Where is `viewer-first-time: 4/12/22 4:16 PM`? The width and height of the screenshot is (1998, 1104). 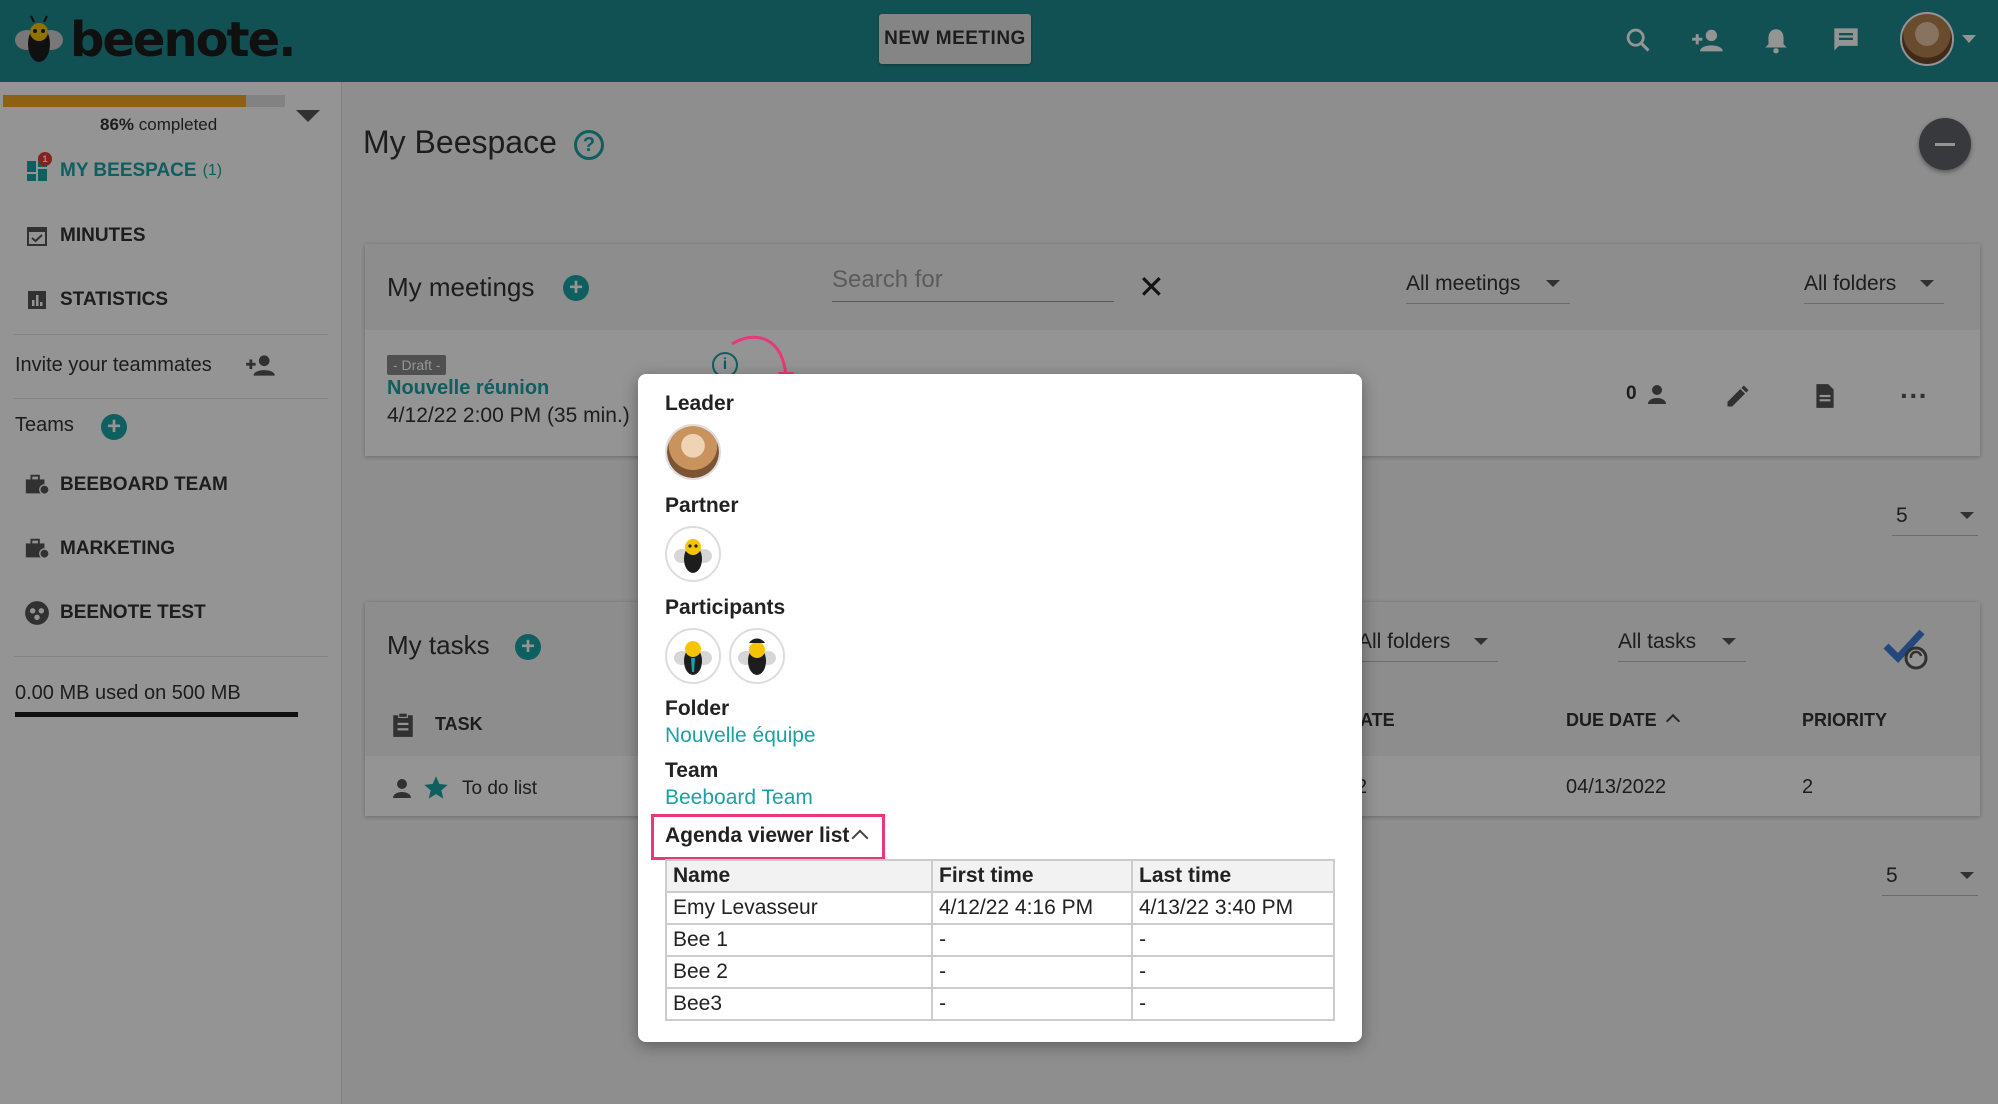
viewer-first-time: 4/12/22 4:16 PM is located at coordinates (1032, 908).